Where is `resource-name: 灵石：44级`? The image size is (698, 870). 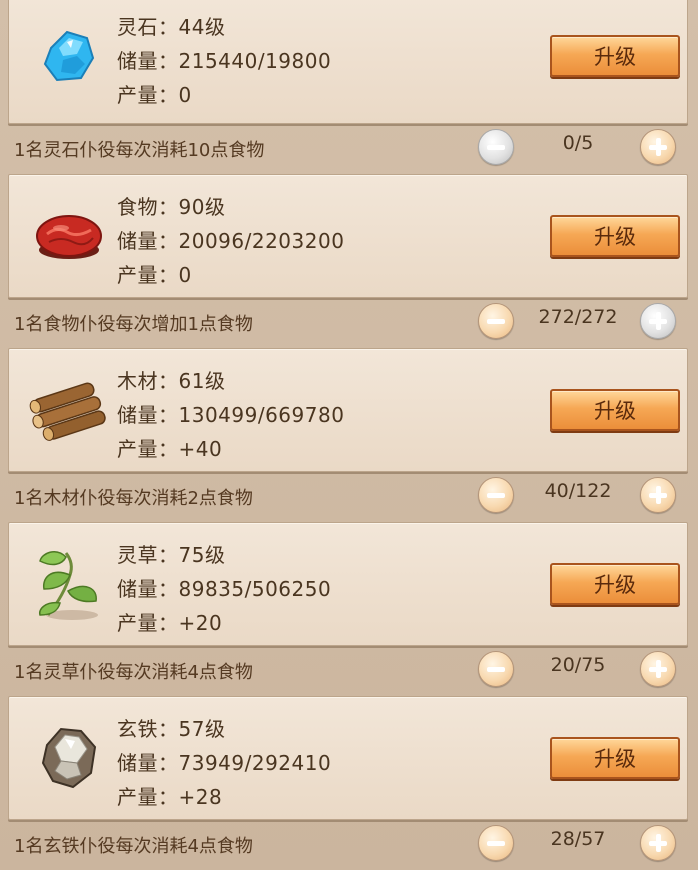
resource-name: 灵石：44级 is located at coordinates (171, 27).